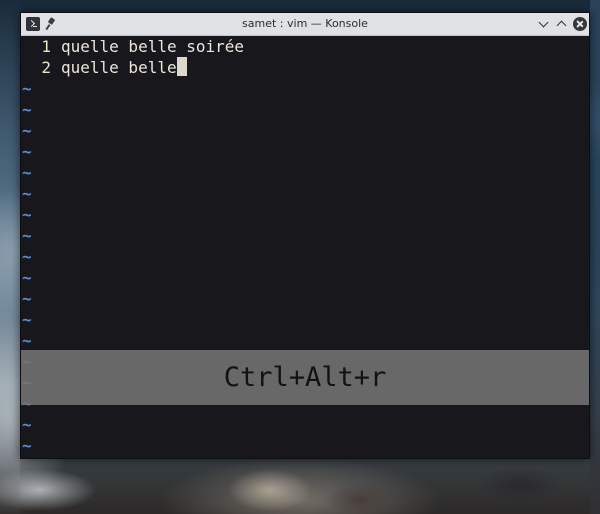 The width and height of the screenshot is (600, 514). Describe the element at coordinates (46, 46) in the screenshot. I see `line-number: 1` at that location.